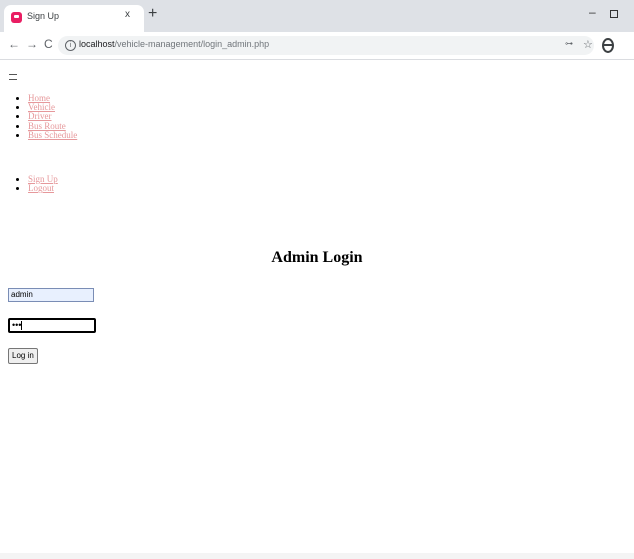  What do you see at coordinates (43, 16) in the screenshot?
I see `tab-title: Sign Up` at bounding box center [43, 16].